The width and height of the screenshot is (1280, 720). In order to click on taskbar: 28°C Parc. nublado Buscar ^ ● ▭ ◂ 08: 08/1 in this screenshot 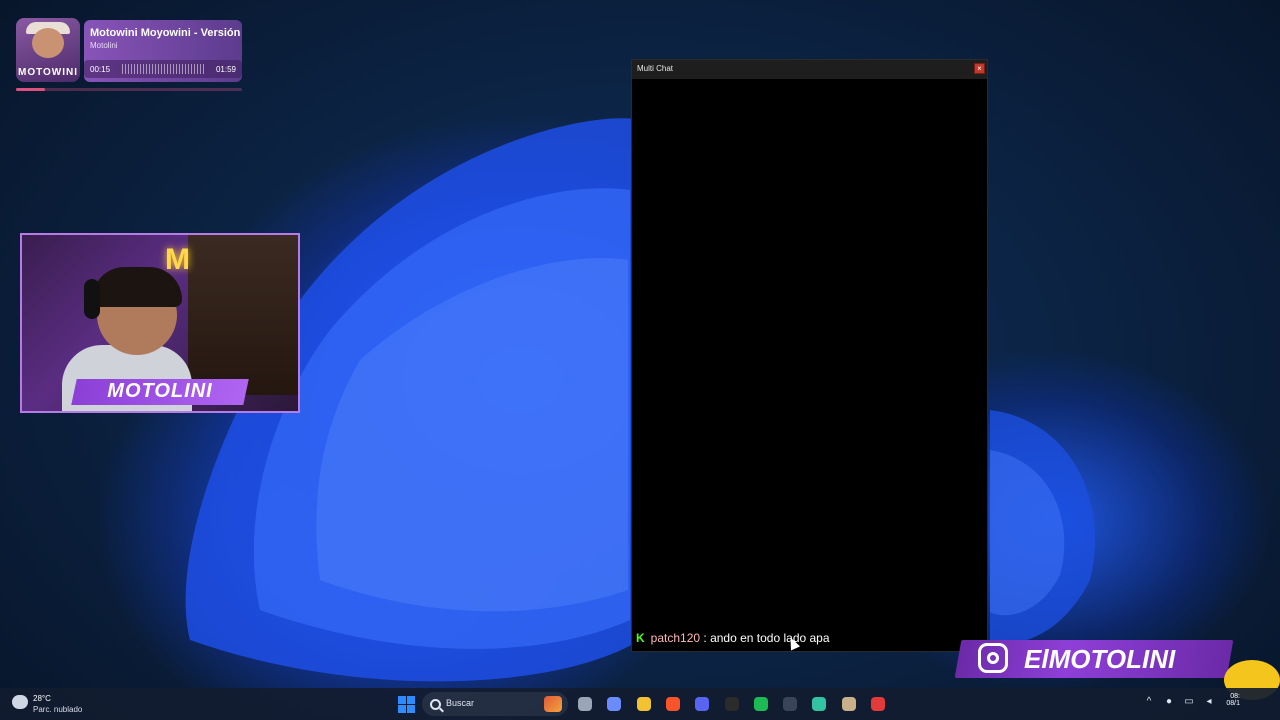, I will do `click(640, 704)`.